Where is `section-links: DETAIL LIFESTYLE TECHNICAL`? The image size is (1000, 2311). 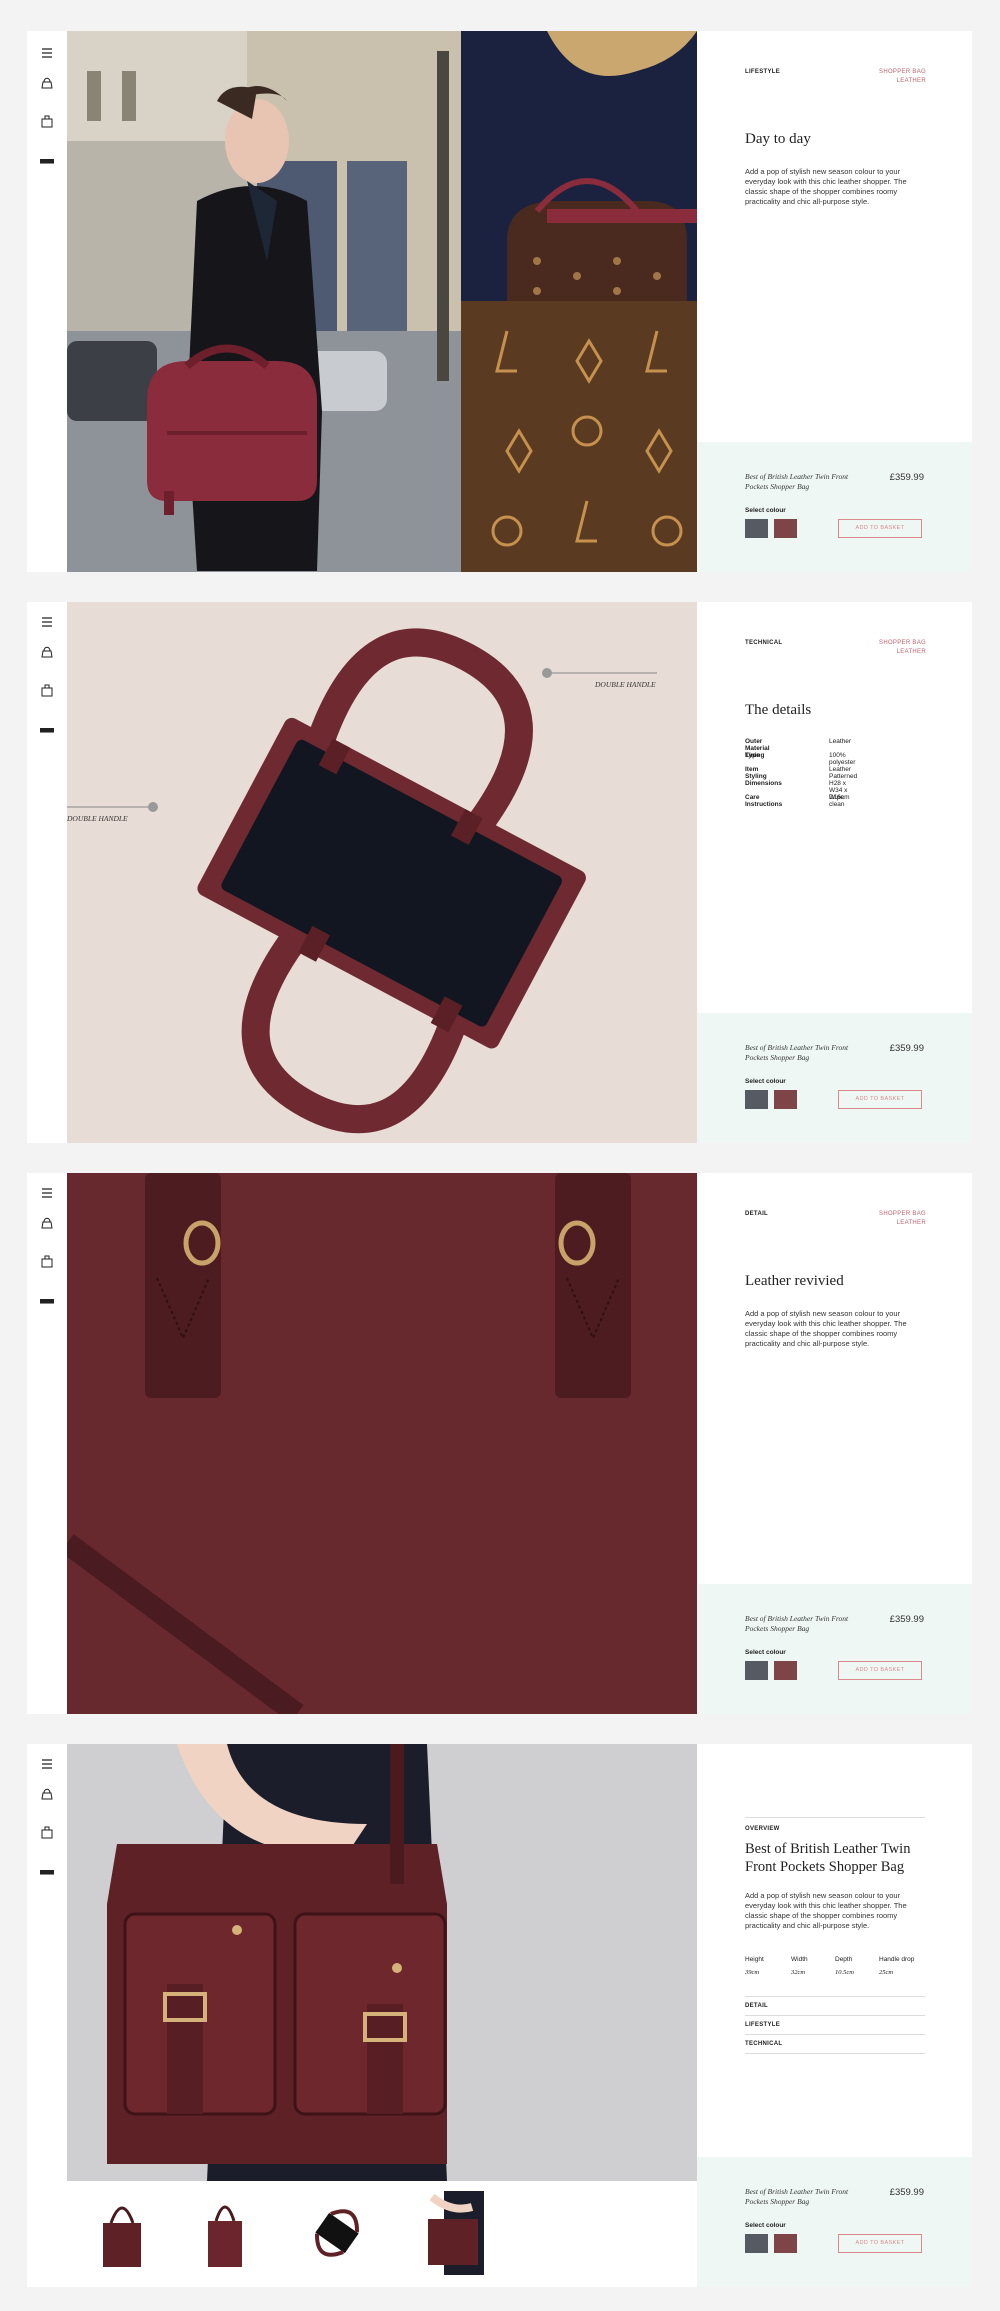 section-links: DETAIL LIFESTYLE TECHNICAL is located at coordinates (835, 2025).